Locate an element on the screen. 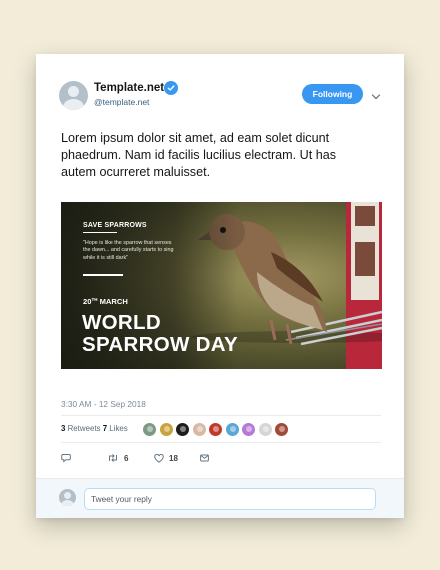 The height and width of the screenshot is (570, 440). avatar is located at coordinates (73, 95).